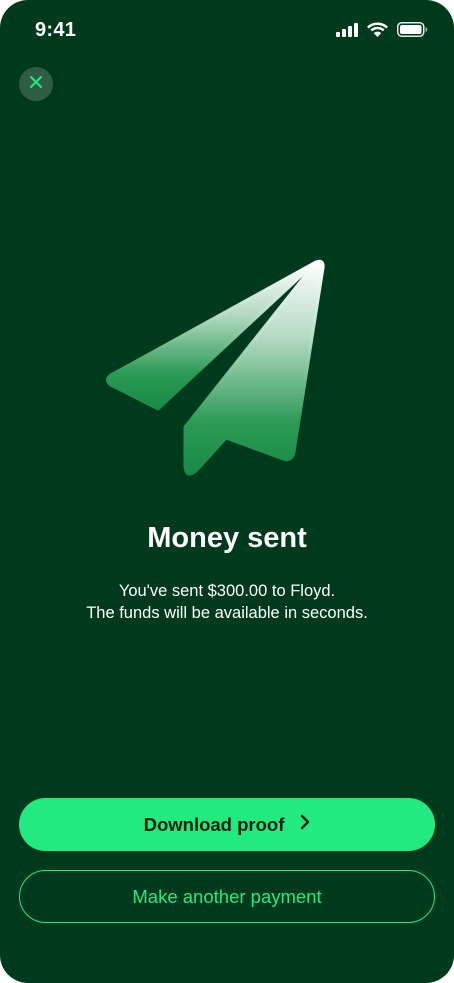  What do you see at coordinates (215, 367) in the screenshot?
I see `hero-illustration` at bounding box center [215, 367].